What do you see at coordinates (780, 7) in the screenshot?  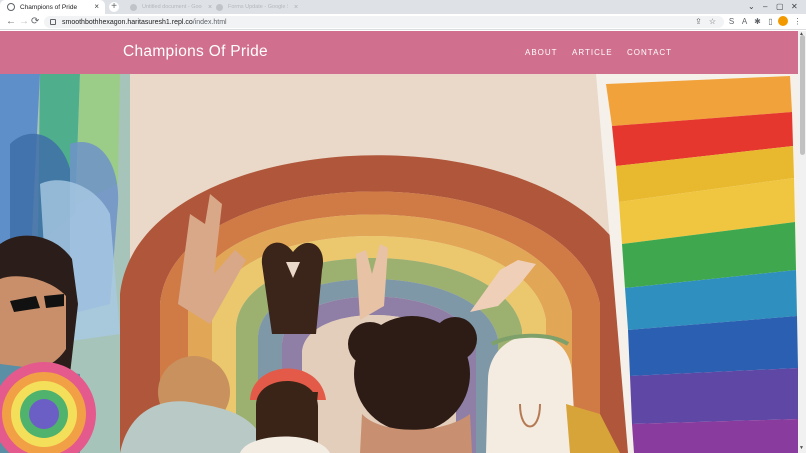 I see `maximize-button: ▢` at bounding box center [780, 7].